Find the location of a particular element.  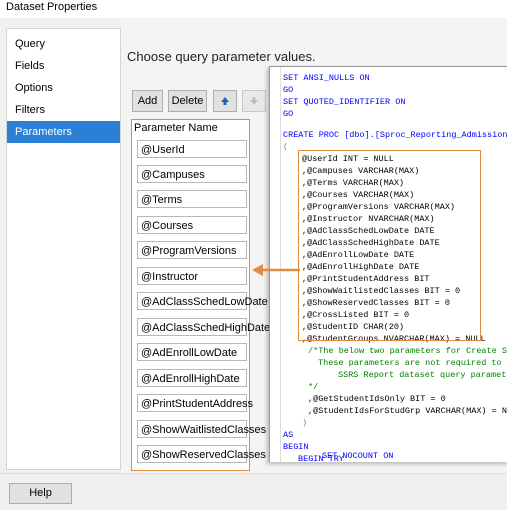

code-comment: SSRS Report dataset query parameter is located at coordinates (422, 375).